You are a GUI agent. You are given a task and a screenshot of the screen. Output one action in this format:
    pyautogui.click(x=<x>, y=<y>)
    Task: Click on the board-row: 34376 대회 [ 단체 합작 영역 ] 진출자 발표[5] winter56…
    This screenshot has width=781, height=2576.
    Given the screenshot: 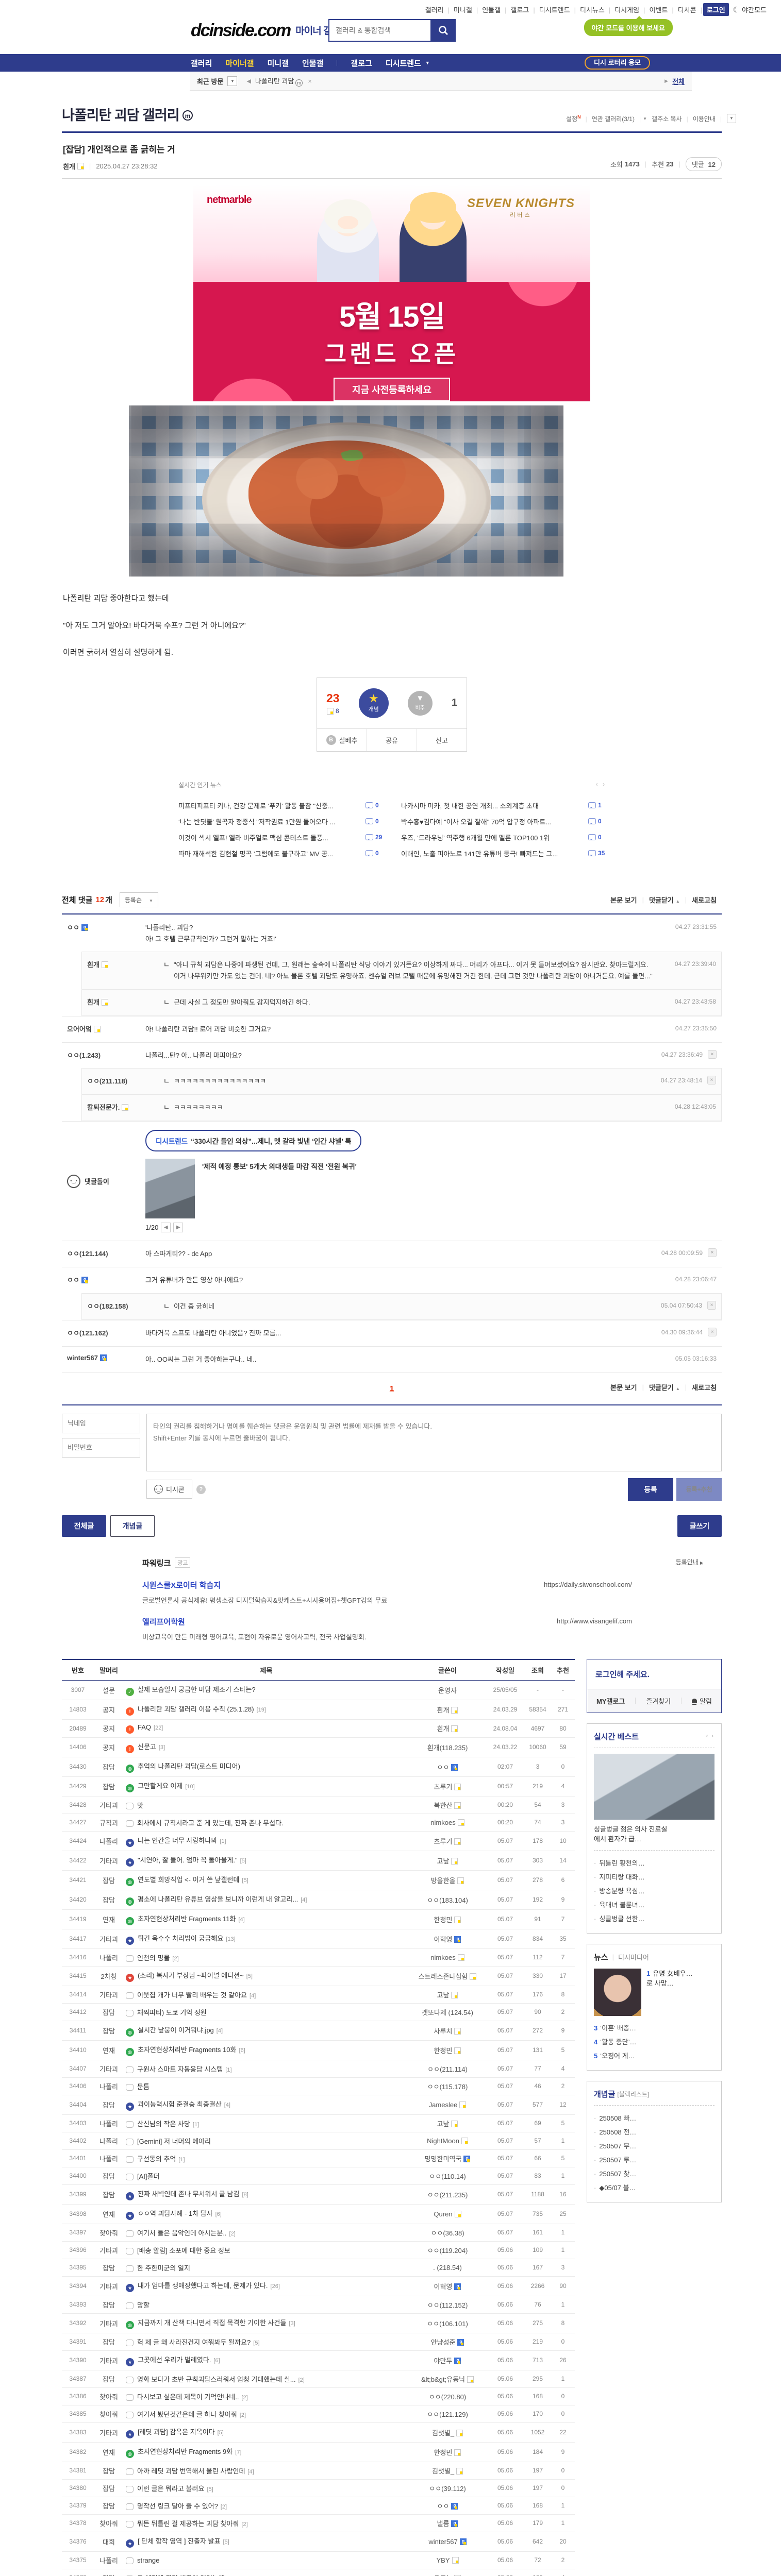 What is the action you would take?
    pyautogui.click(x=318, y=2542)
    